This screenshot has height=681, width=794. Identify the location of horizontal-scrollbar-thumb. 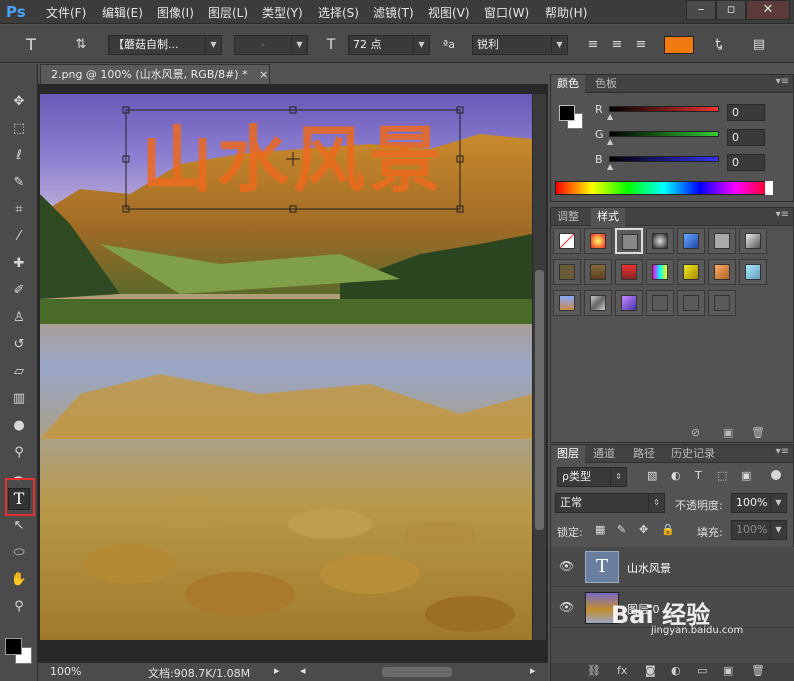
(417, 672).